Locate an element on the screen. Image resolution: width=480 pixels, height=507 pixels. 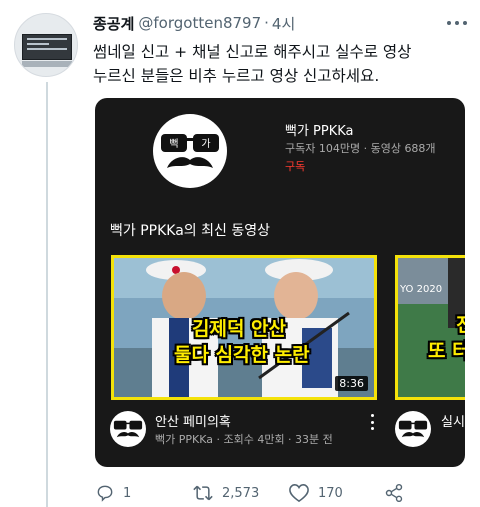
author-avatar is located at coordinates (46, 45).